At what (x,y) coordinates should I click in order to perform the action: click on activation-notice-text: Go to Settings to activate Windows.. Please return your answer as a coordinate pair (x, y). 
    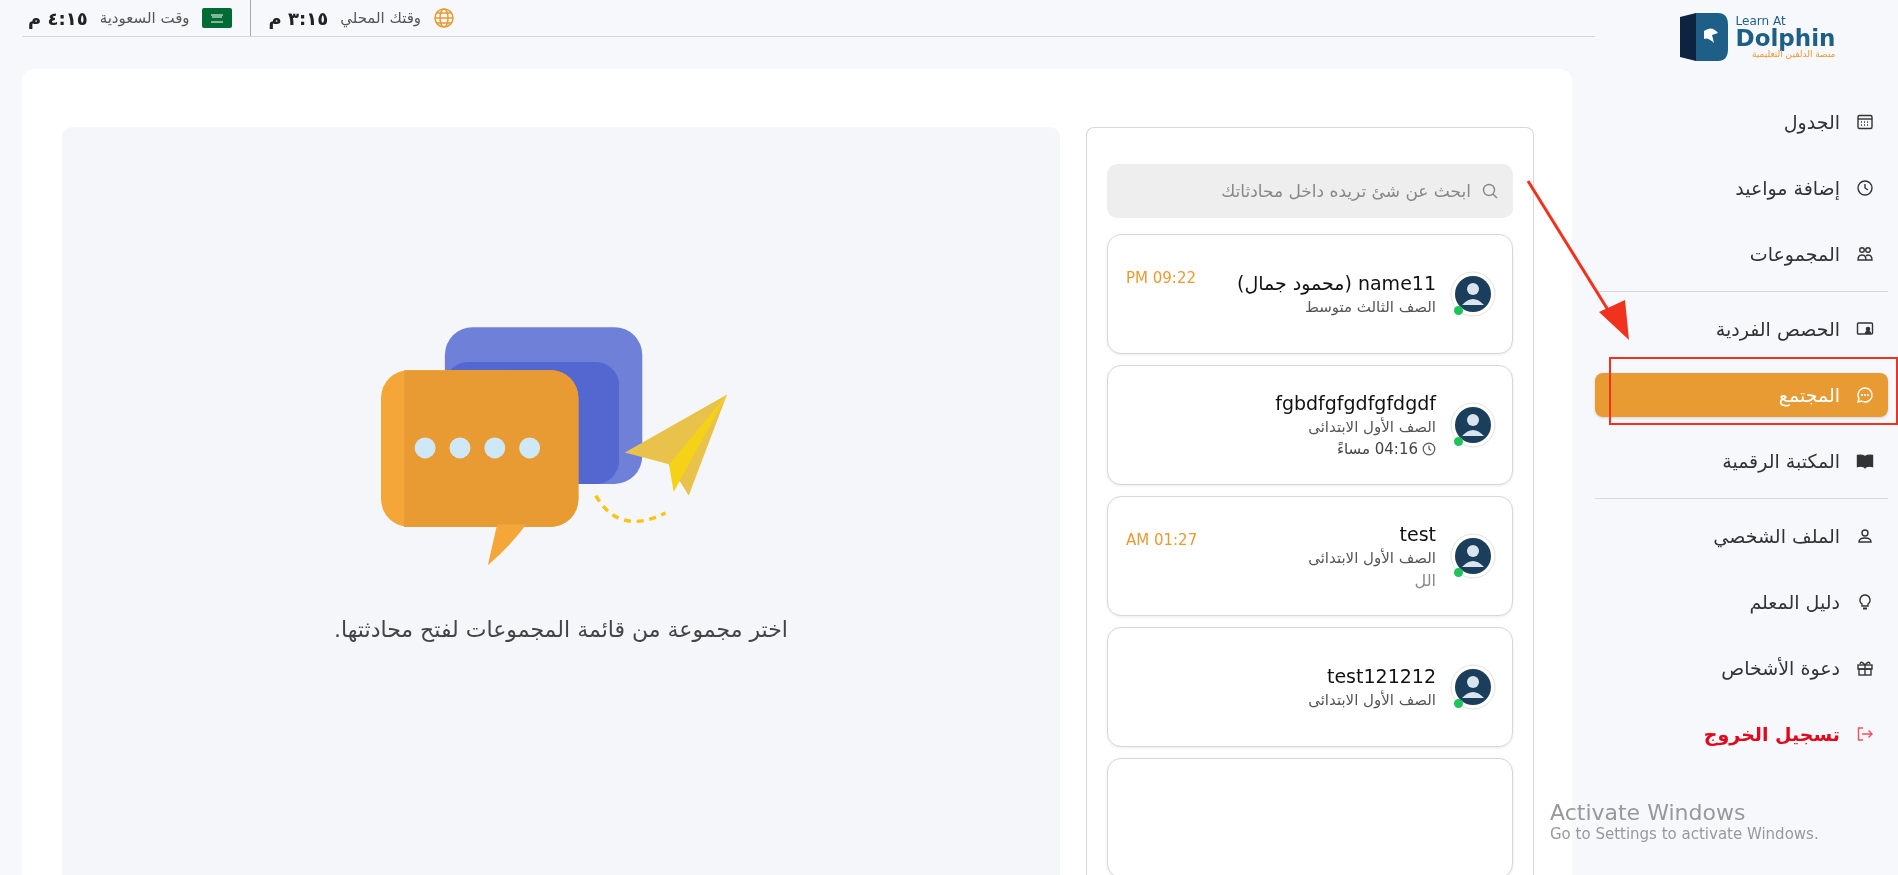
    Looking at the image, I should click on (1684, 834).